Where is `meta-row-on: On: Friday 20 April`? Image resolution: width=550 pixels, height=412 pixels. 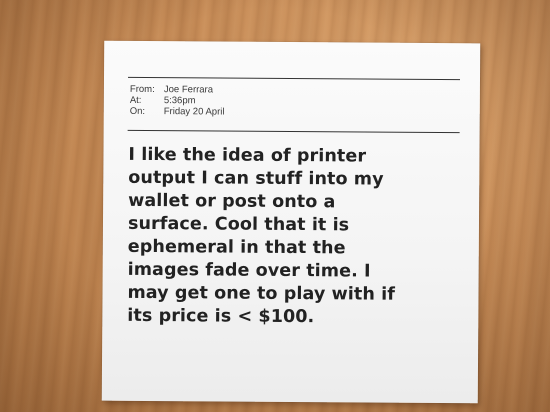 meta-row-on: On: Friday 20 April is located at coordinates (177, 112).